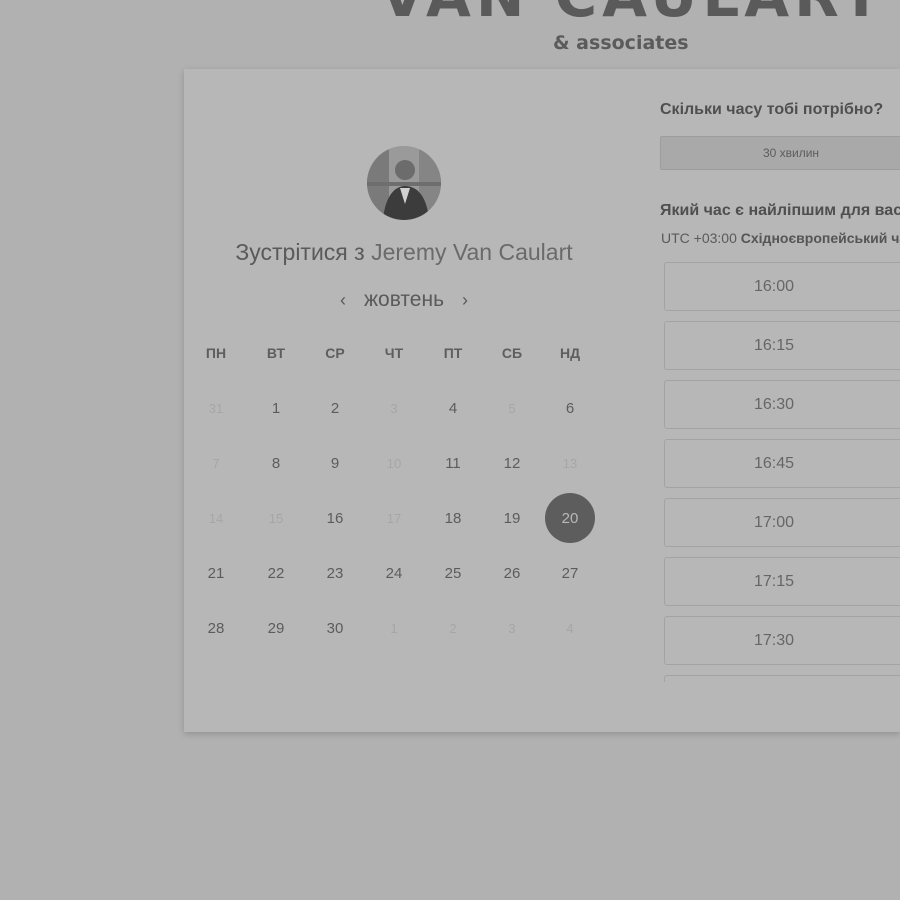  I want to click on calendar-day: 24, so click(394, 573).